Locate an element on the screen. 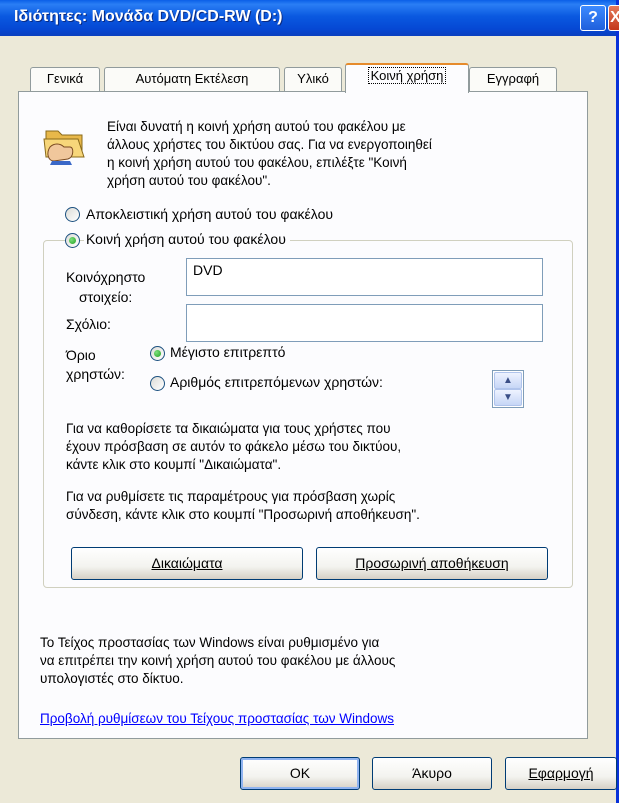  spinner-up-icon: ▲ is located at coordinates (508, 380).